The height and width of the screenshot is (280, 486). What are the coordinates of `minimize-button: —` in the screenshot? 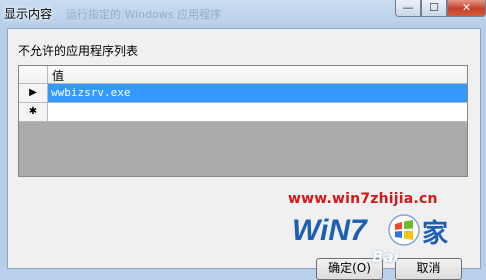 It's located at (408, 8).